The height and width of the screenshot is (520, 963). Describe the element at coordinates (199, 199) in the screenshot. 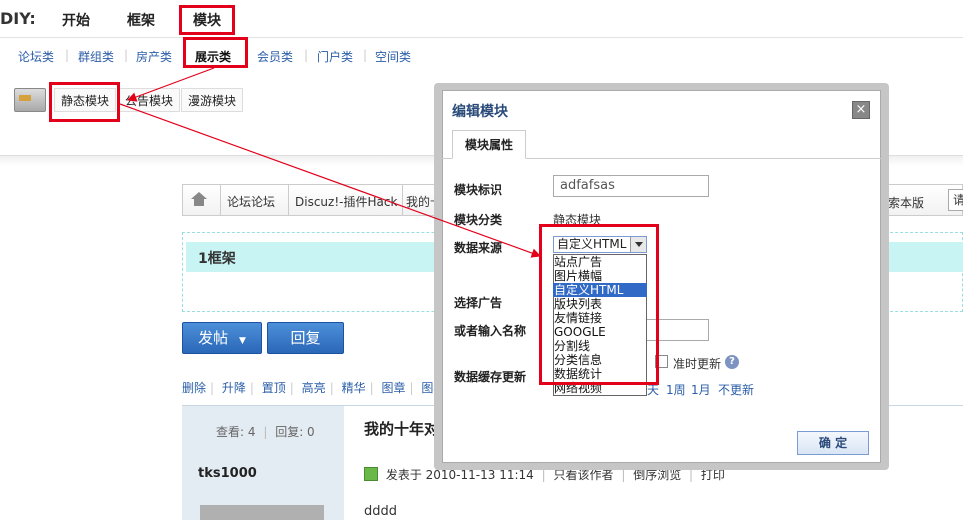

I see `home-icon` at that location.